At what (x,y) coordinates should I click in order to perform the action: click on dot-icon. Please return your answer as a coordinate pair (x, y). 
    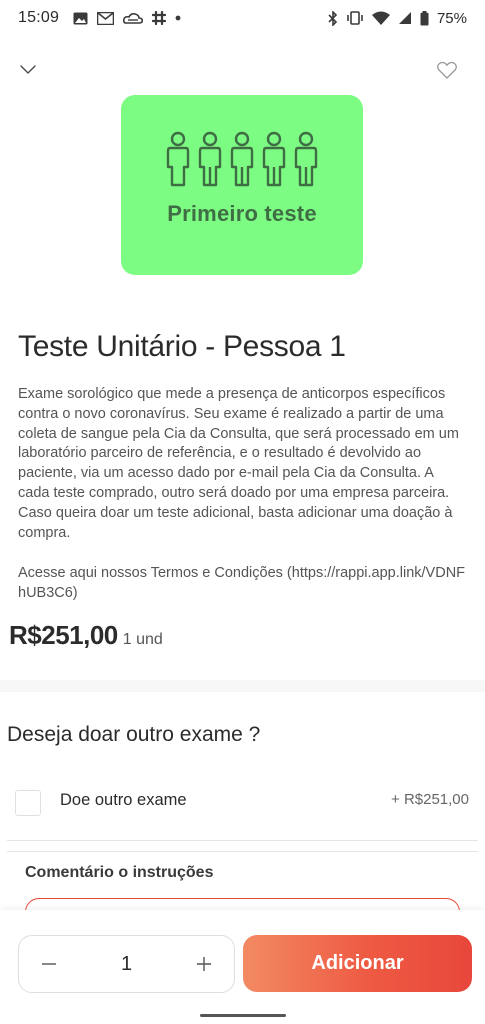
    Looking at the image, I should click on (178, 18).